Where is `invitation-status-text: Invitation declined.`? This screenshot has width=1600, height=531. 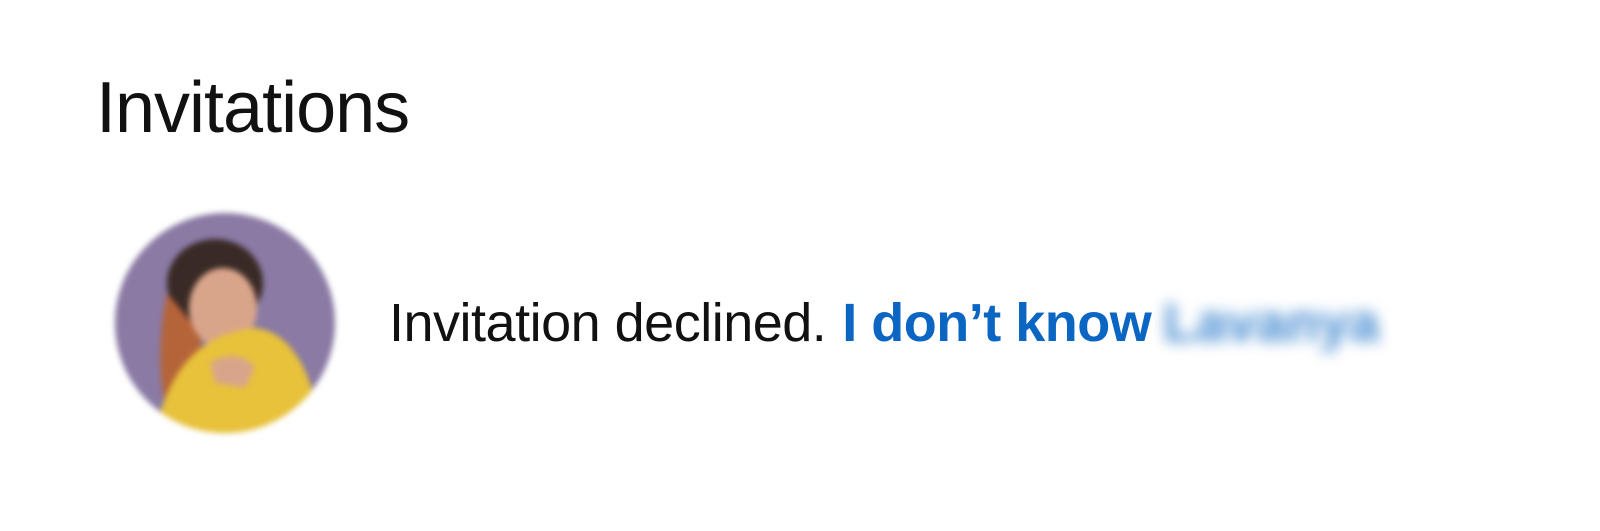
invitation-status-text: Invitation declined. is located at coordinates (608, 322).